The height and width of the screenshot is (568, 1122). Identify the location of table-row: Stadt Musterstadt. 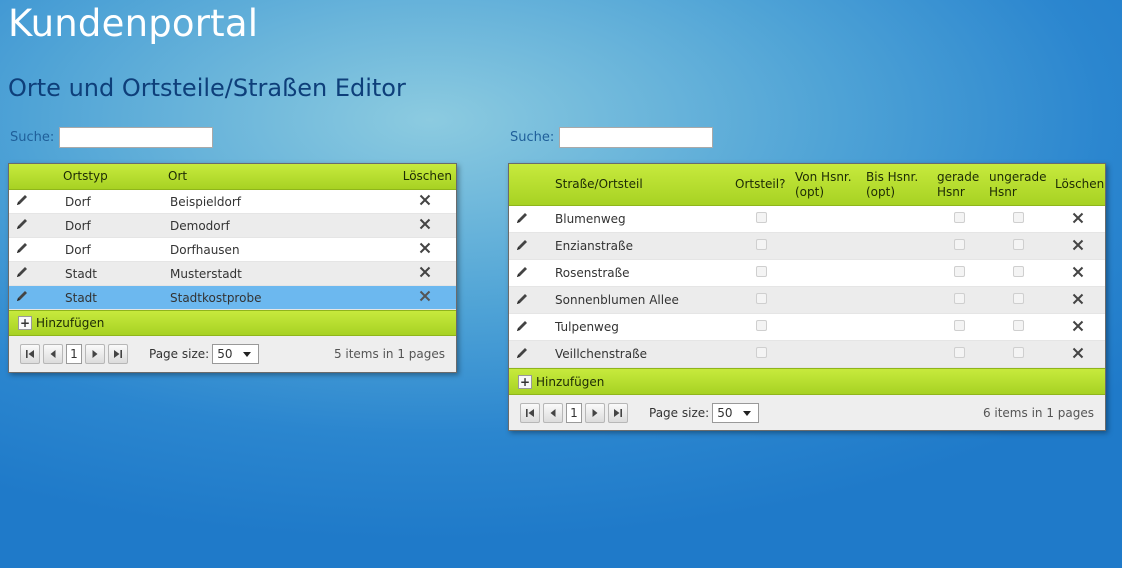
(232, 274).